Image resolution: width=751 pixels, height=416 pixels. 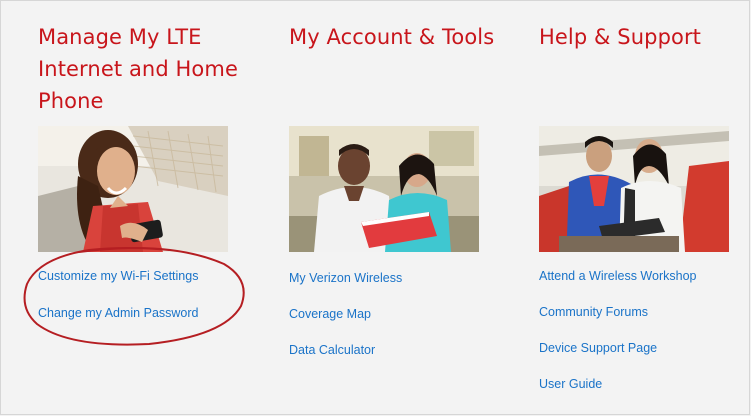 What do you see at coordinates (617, 395) in the screenshot?
I see `list-item: User Guide` at bounding box center [617, 395].